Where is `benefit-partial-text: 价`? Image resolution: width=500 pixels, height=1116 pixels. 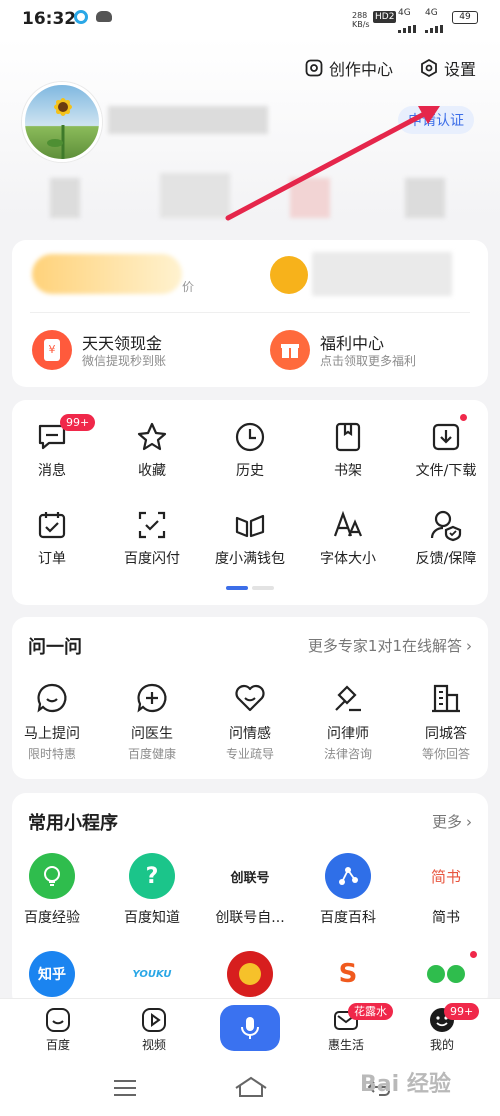 benefit-partial-text: 价 is located at coordinates (188, 287).